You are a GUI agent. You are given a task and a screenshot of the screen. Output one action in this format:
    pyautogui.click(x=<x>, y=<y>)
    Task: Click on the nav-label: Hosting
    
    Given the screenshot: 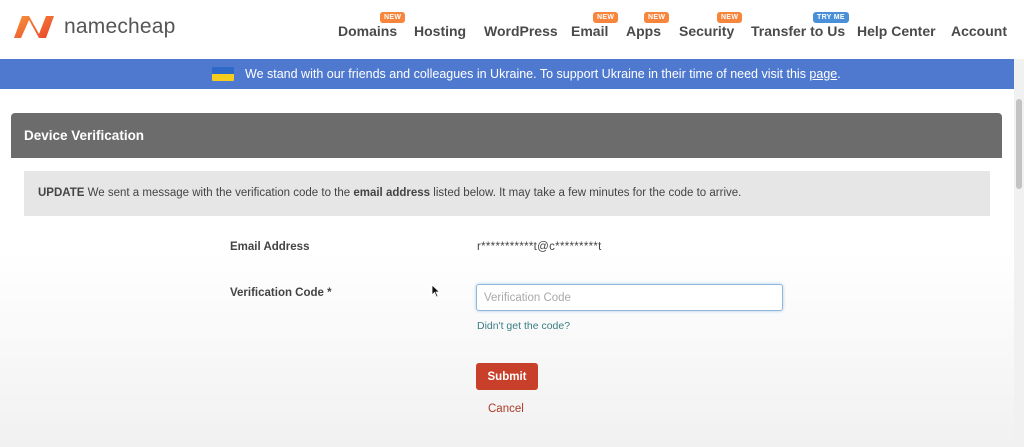 What is the action you would take?
    pyautogui.click(x=440, y=31)
    